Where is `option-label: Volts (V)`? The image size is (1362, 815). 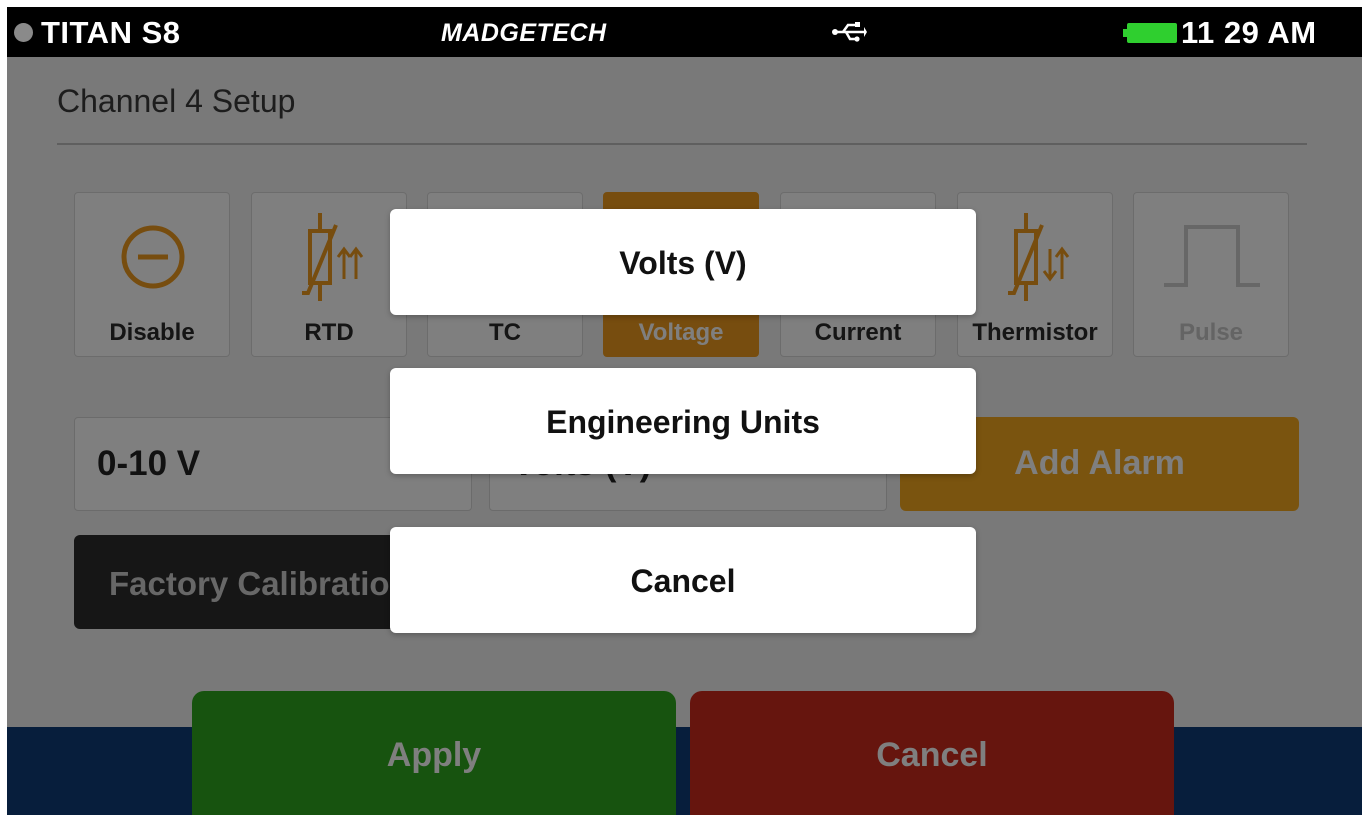
option-label: Volts (V) is located at coordinates (683, 263).